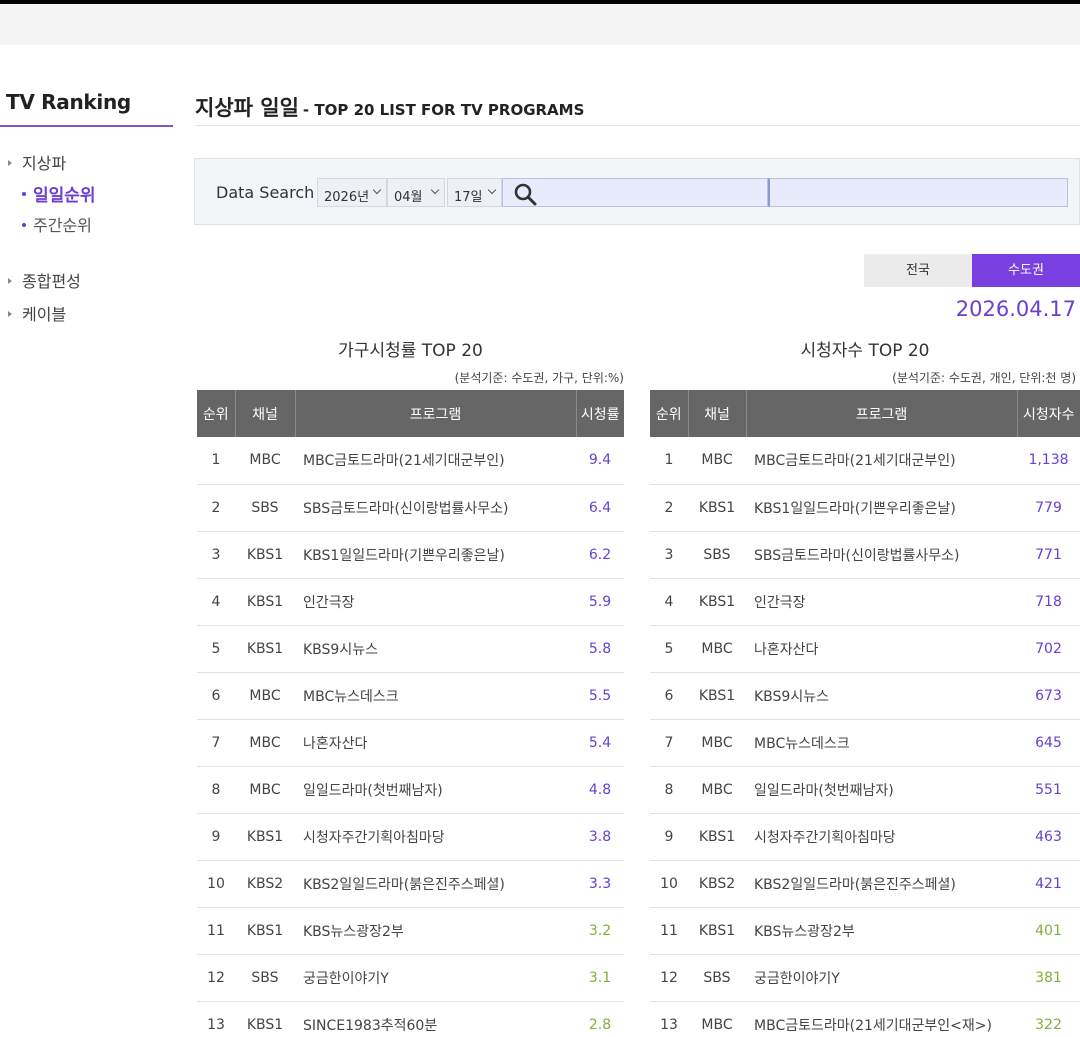 The width and height of the screenshot is (1080, 1037). I want to click on rank-cell: 8, so click(216, 790).